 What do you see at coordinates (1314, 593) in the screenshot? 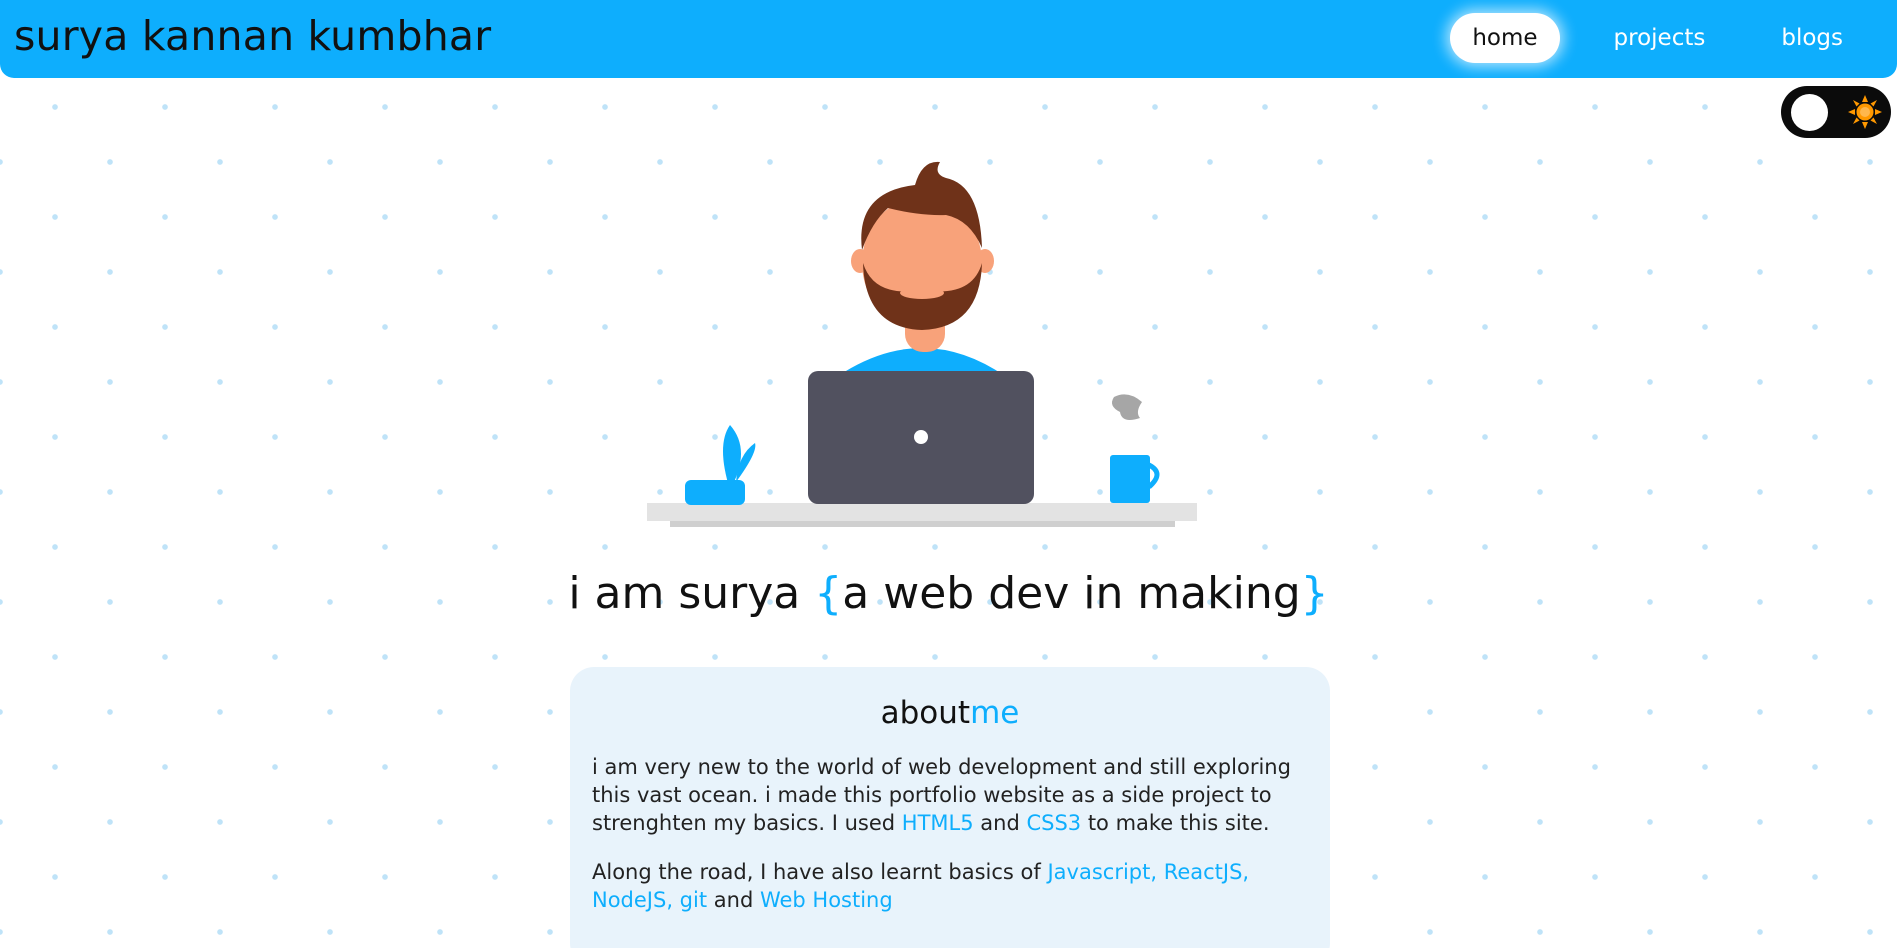
I see `brace-close: }` at bounding box center [1314, 593].